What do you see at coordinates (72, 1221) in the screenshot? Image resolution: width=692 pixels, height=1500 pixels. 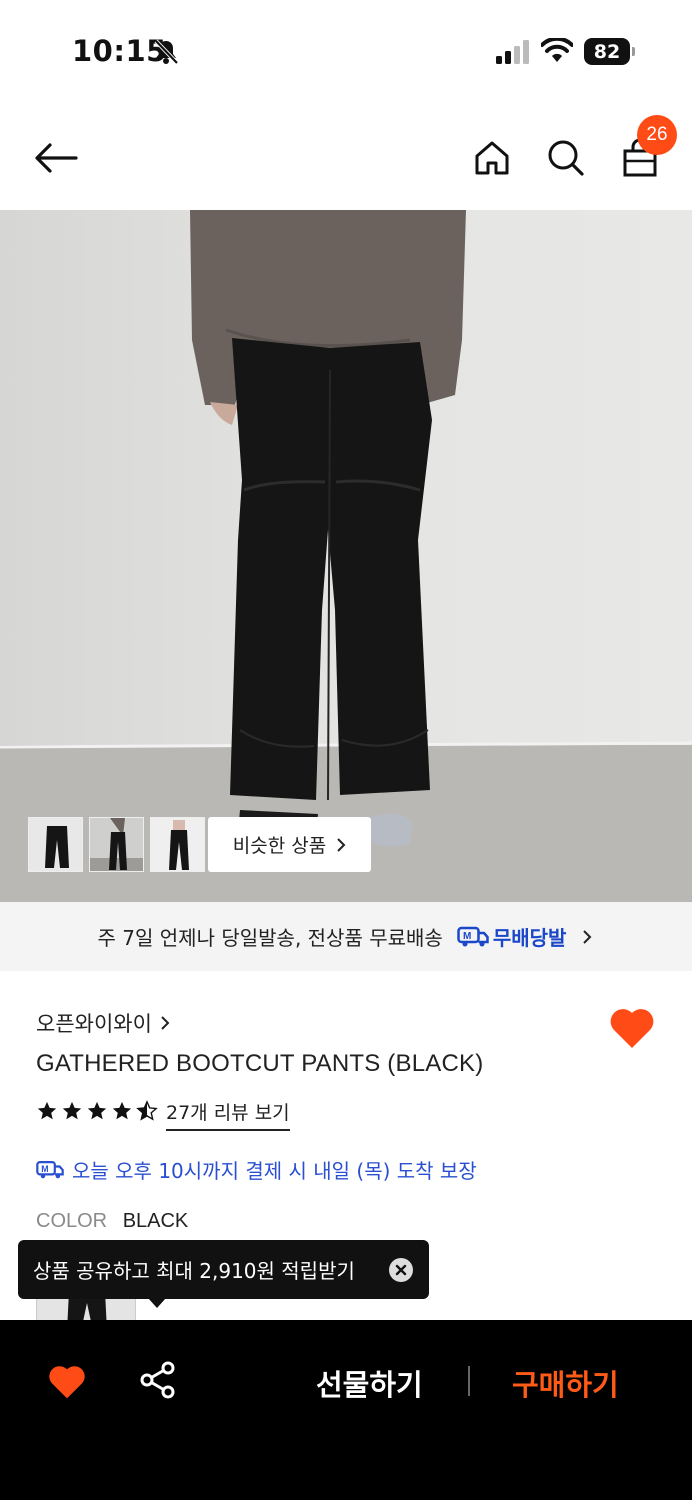 I see `color-label: COLOR` at bounding box center [72, 1221].